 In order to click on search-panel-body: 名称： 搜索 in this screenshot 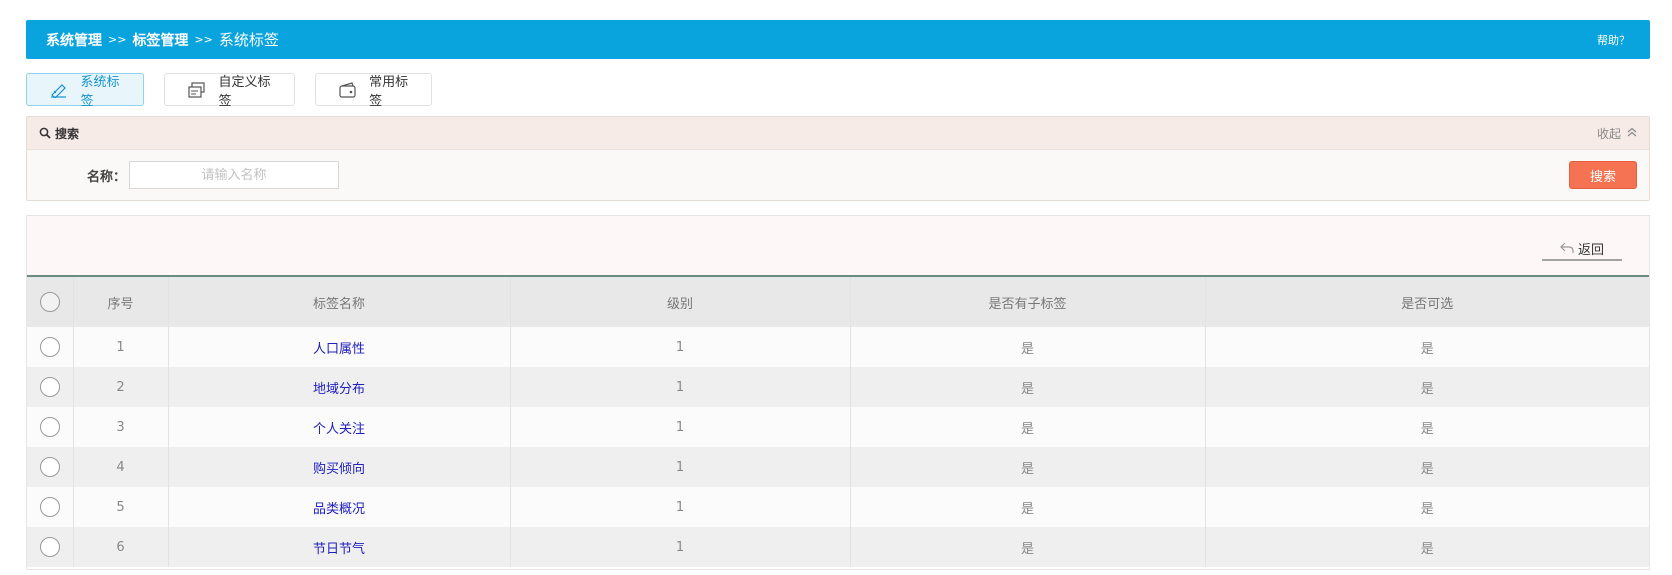, I will do `click(838, 175)`.